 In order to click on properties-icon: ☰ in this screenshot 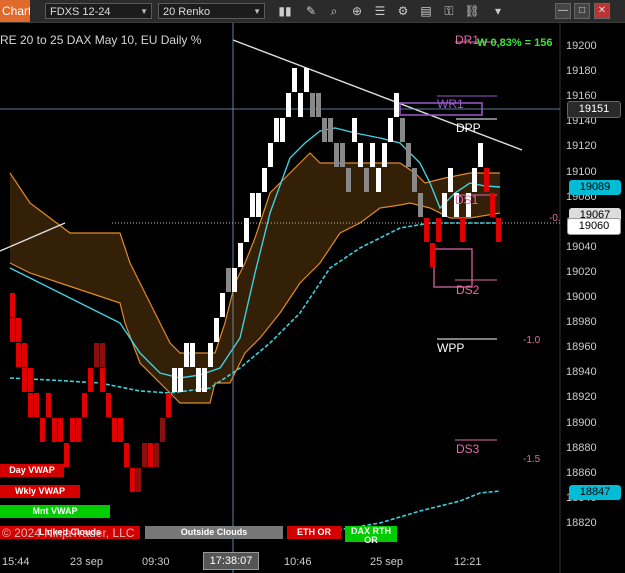, I will do `click(380, 11)`.